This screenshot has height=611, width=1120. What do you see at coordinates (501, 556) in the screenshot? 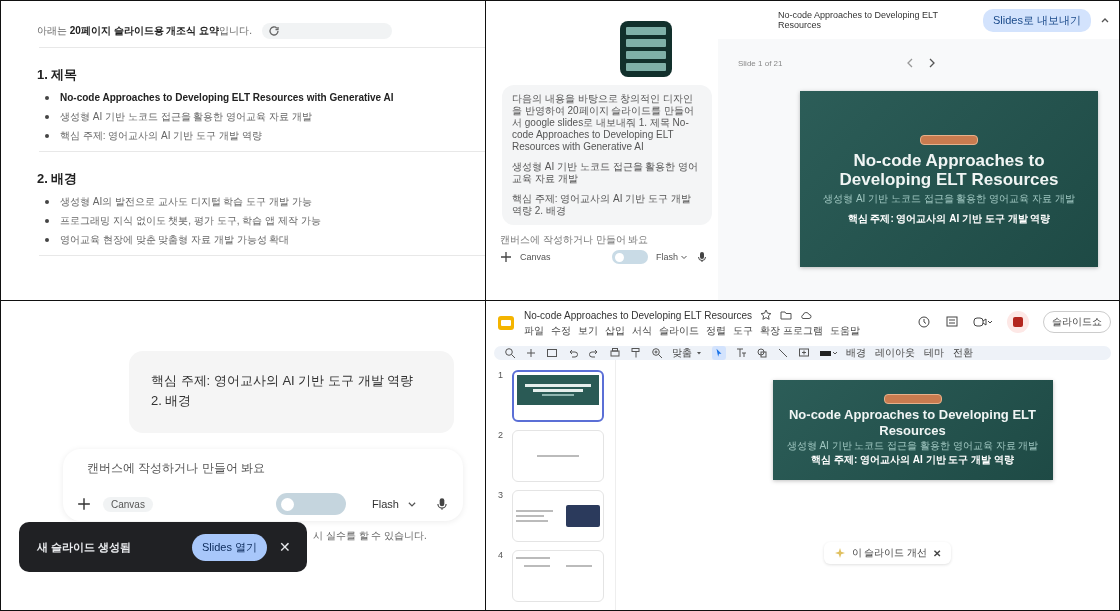
I see `slide-number: 4` at bounding box center [501, 556].